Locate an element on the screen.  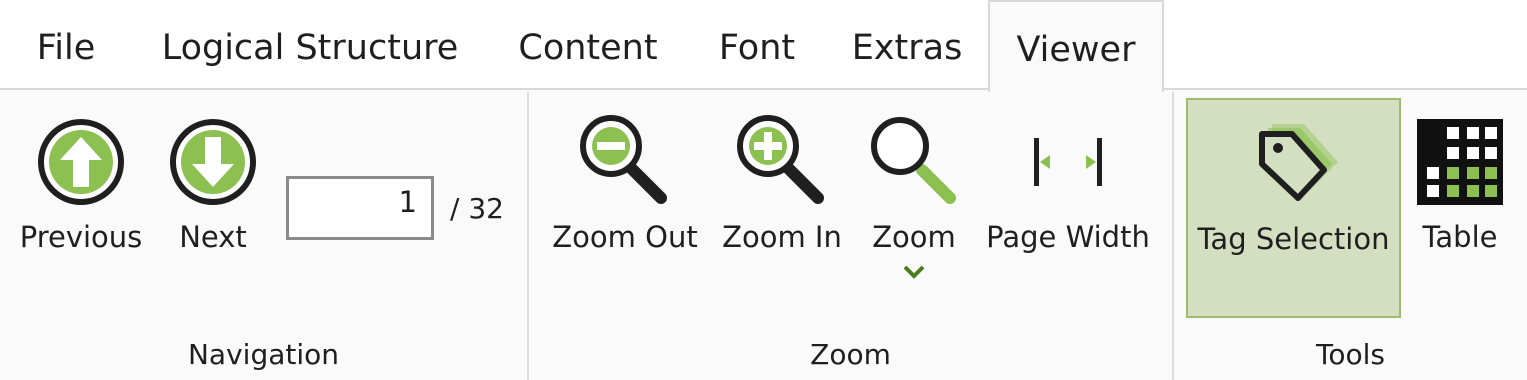
zoom-dropdown-button: Zoom is located at coordinates (914, 208).